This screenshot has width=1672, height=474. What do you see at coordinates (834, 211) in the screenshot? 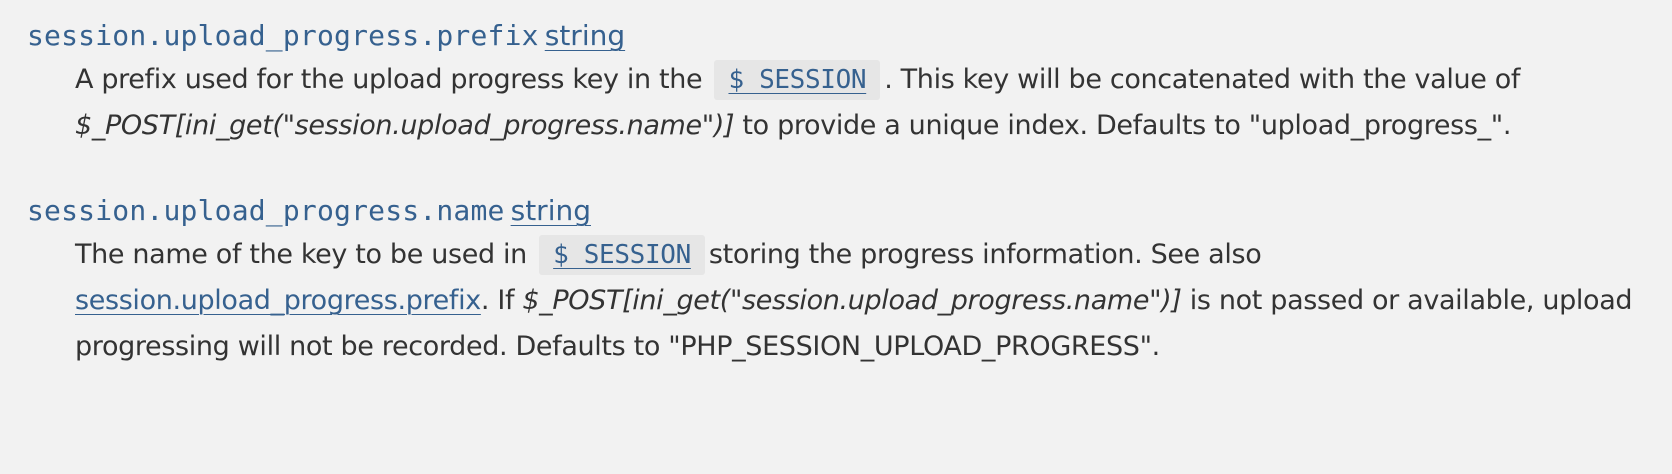
I see `ini-term-upload-progress-name: session.upload_progress.name string` at bounding box center [834, 211].